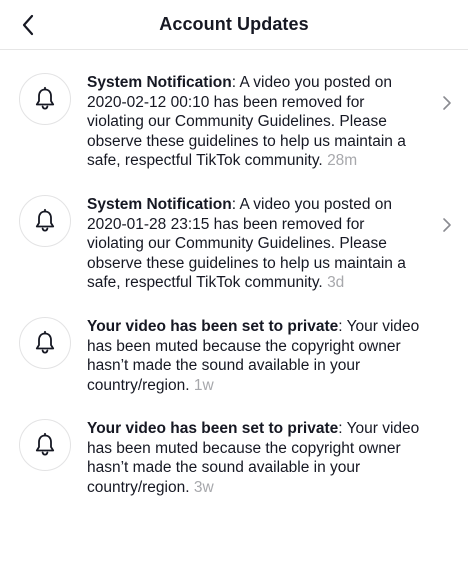  Describe the element at coordinates (203, 385) in the screenshot. I see `notification-time: 1w` at that location.